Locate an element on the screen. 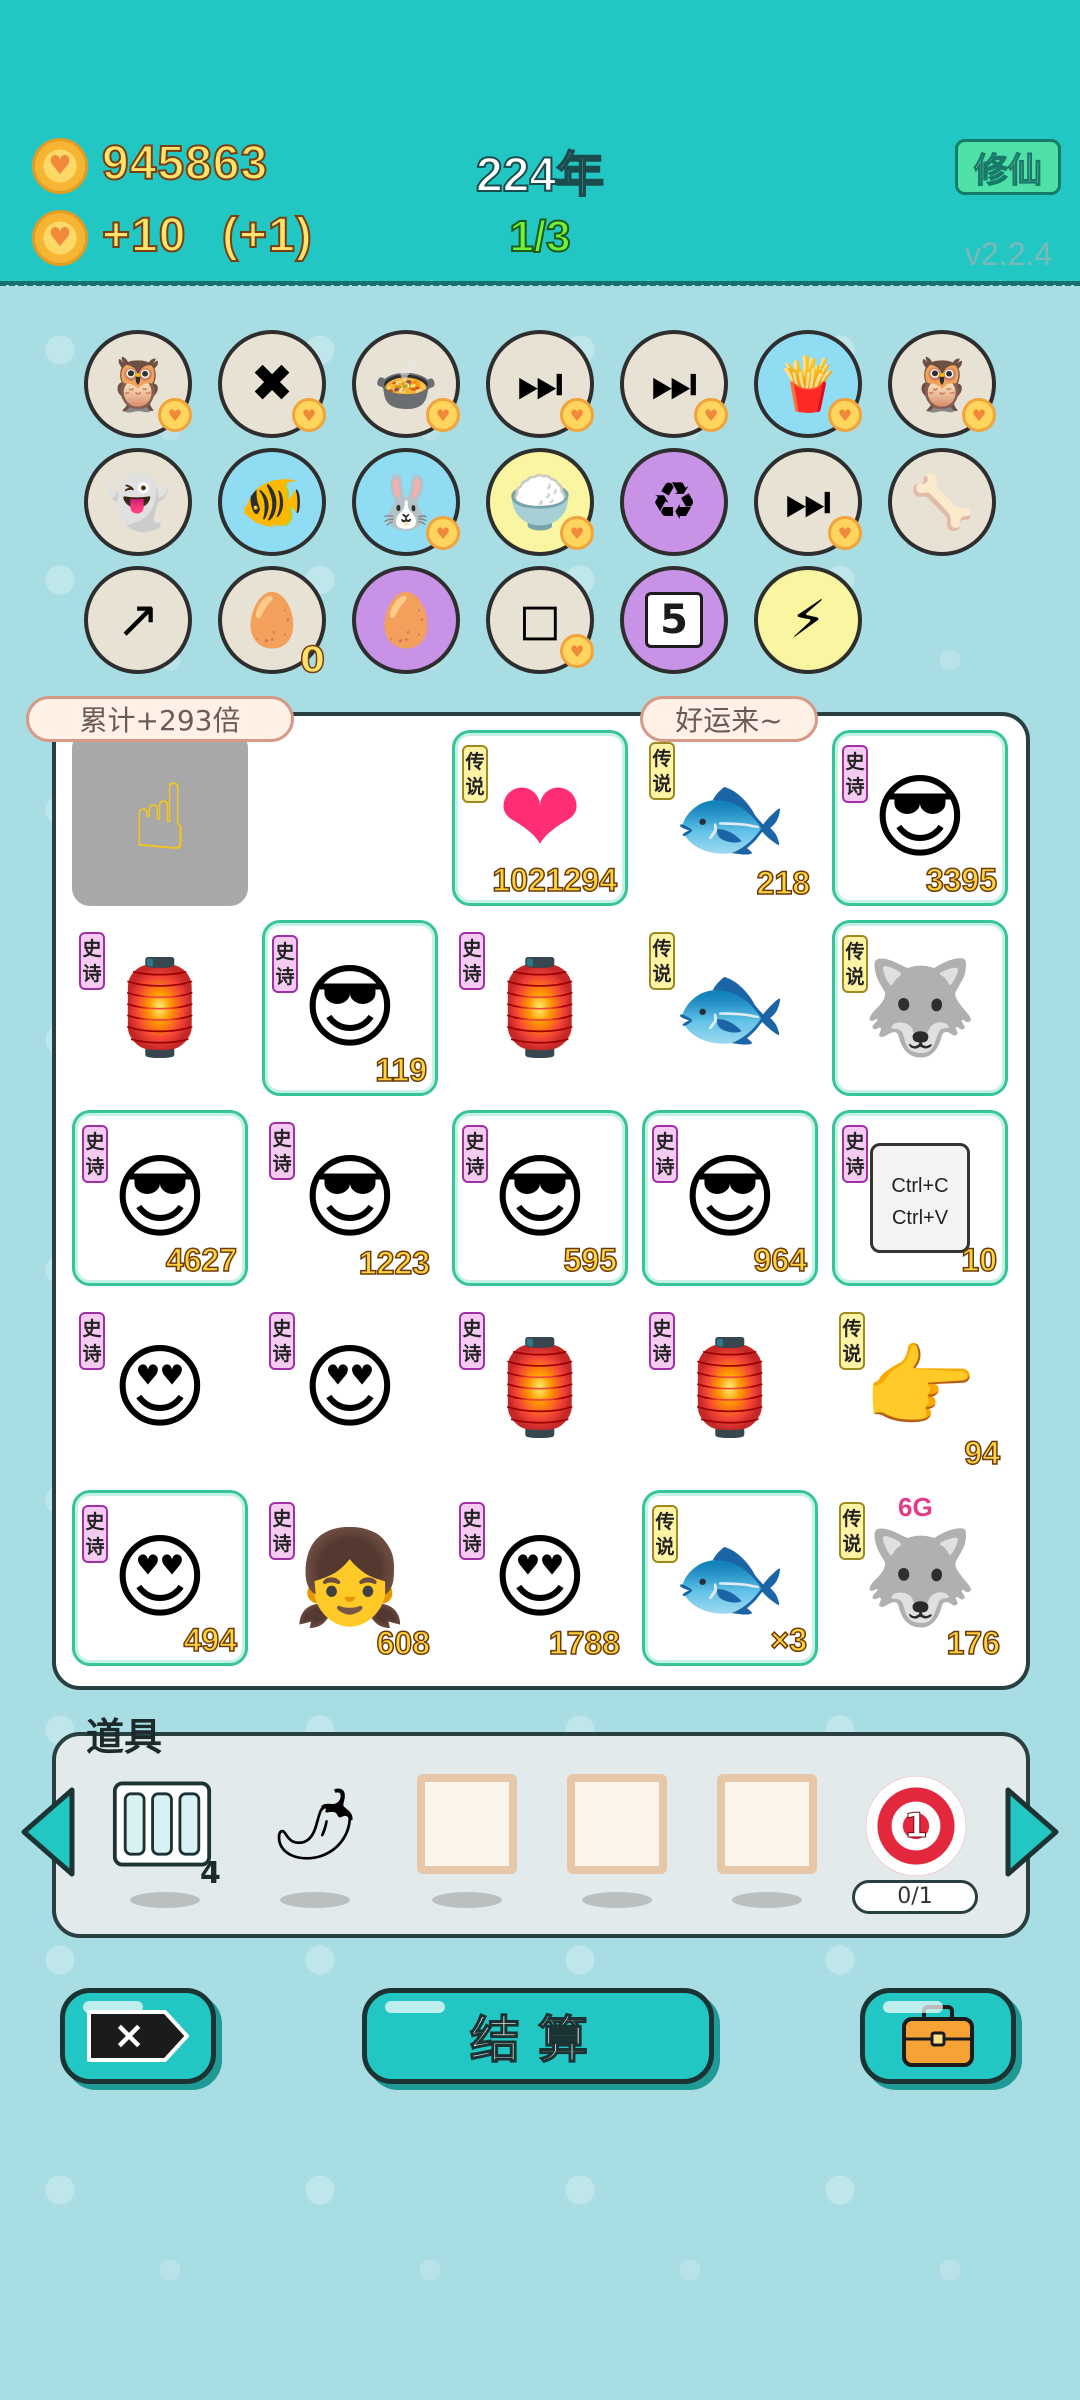 The height and width of the screenshot is (2400, 1080). board-cell: 😎 史诗 3395 is located at coordinates (920, 818).